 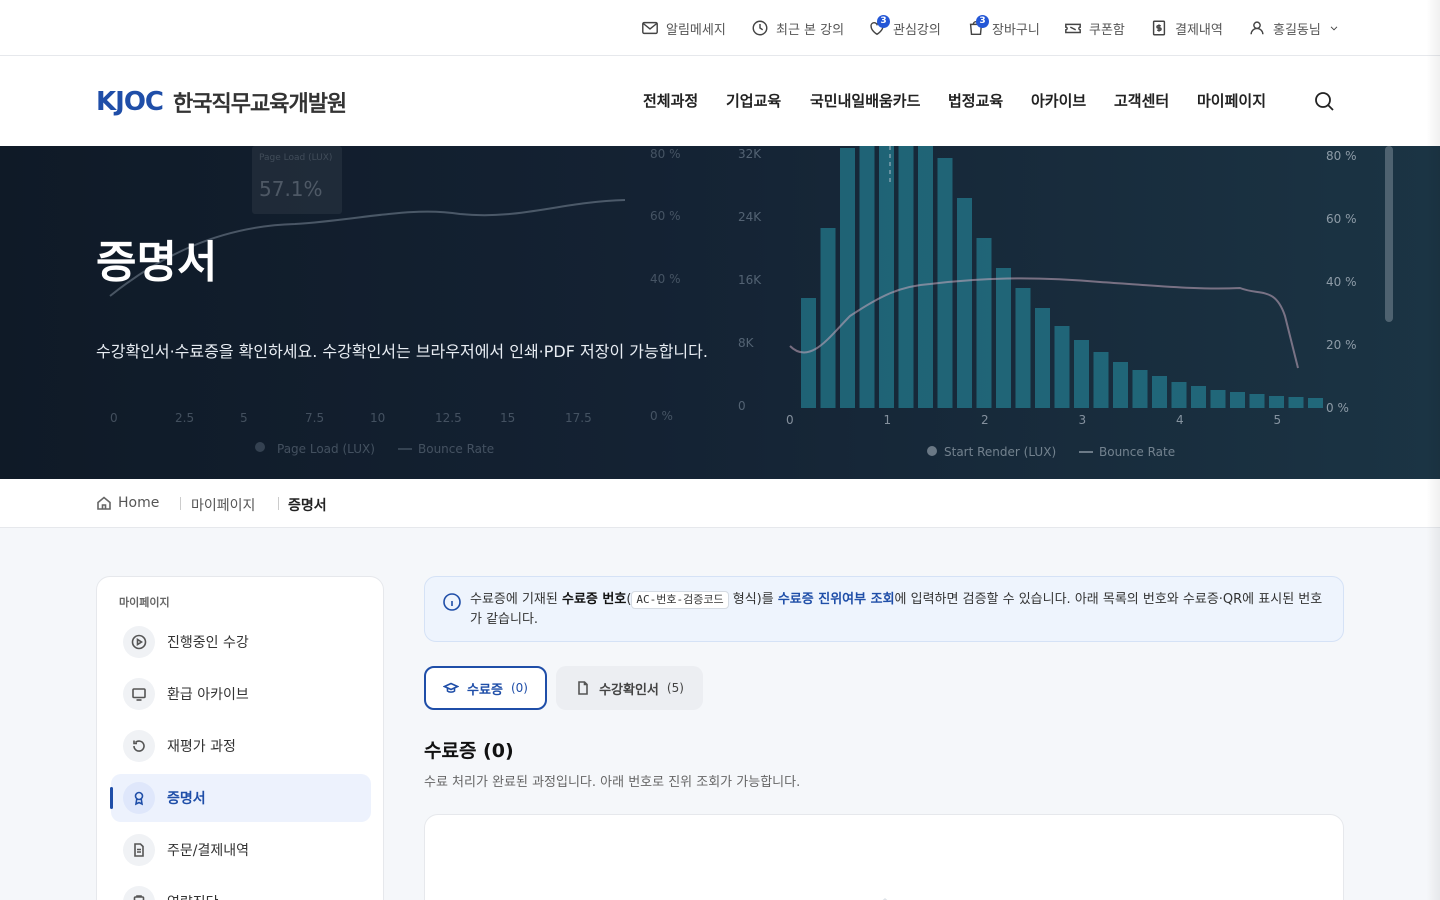 I want to click on bg-right-y-right-tick: 40 %, so click(x=1341, y=282).